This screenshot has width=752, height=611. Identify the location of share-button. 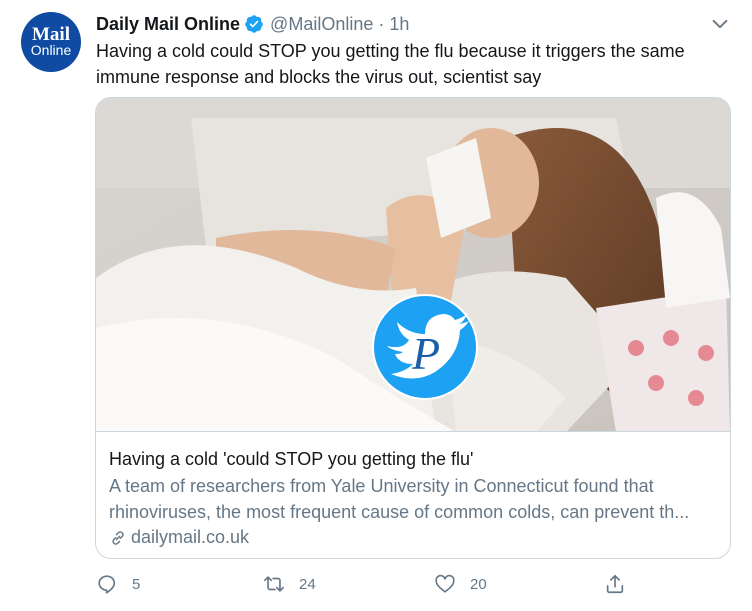
(615, 584).